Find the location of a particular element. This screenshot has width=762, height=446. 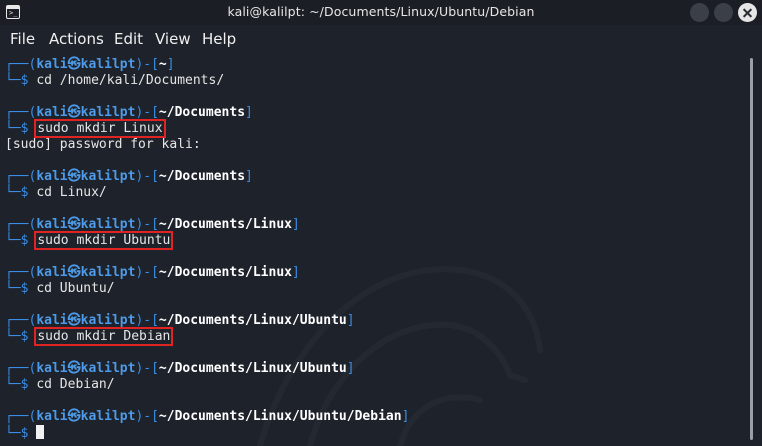

output-line: [sudo] password for kali: is located at coordinates (103, 145).